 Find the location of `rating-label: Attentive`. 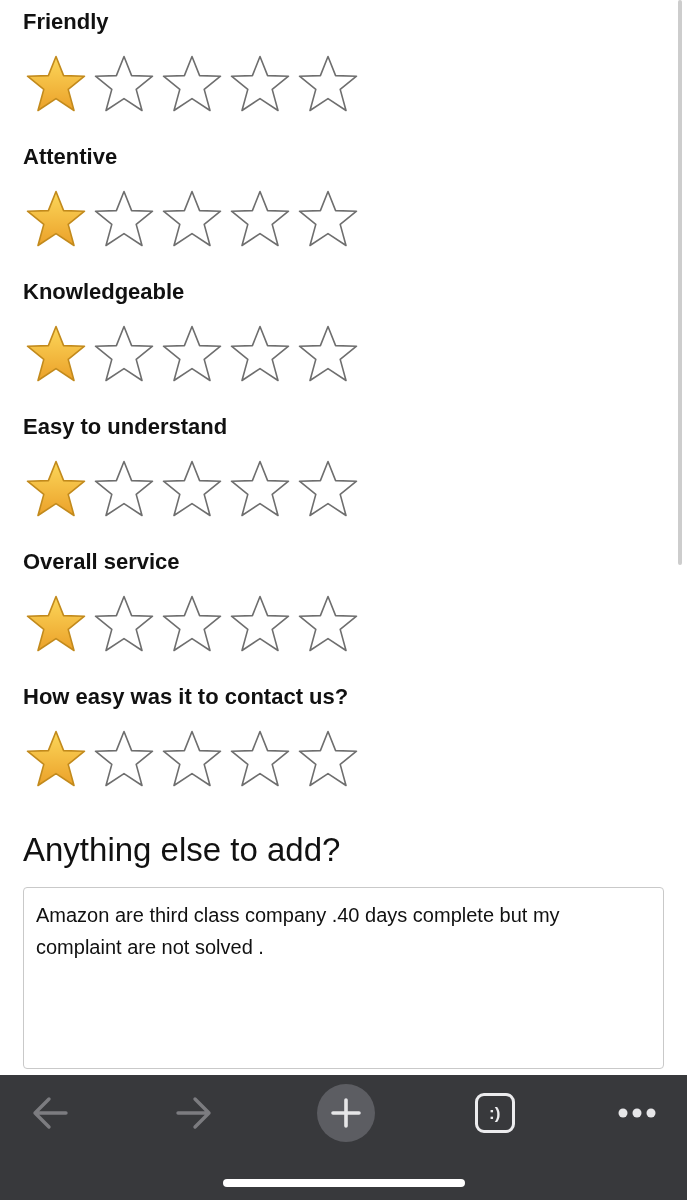

rating-label: Attentive is located at coordinates (70, 157).